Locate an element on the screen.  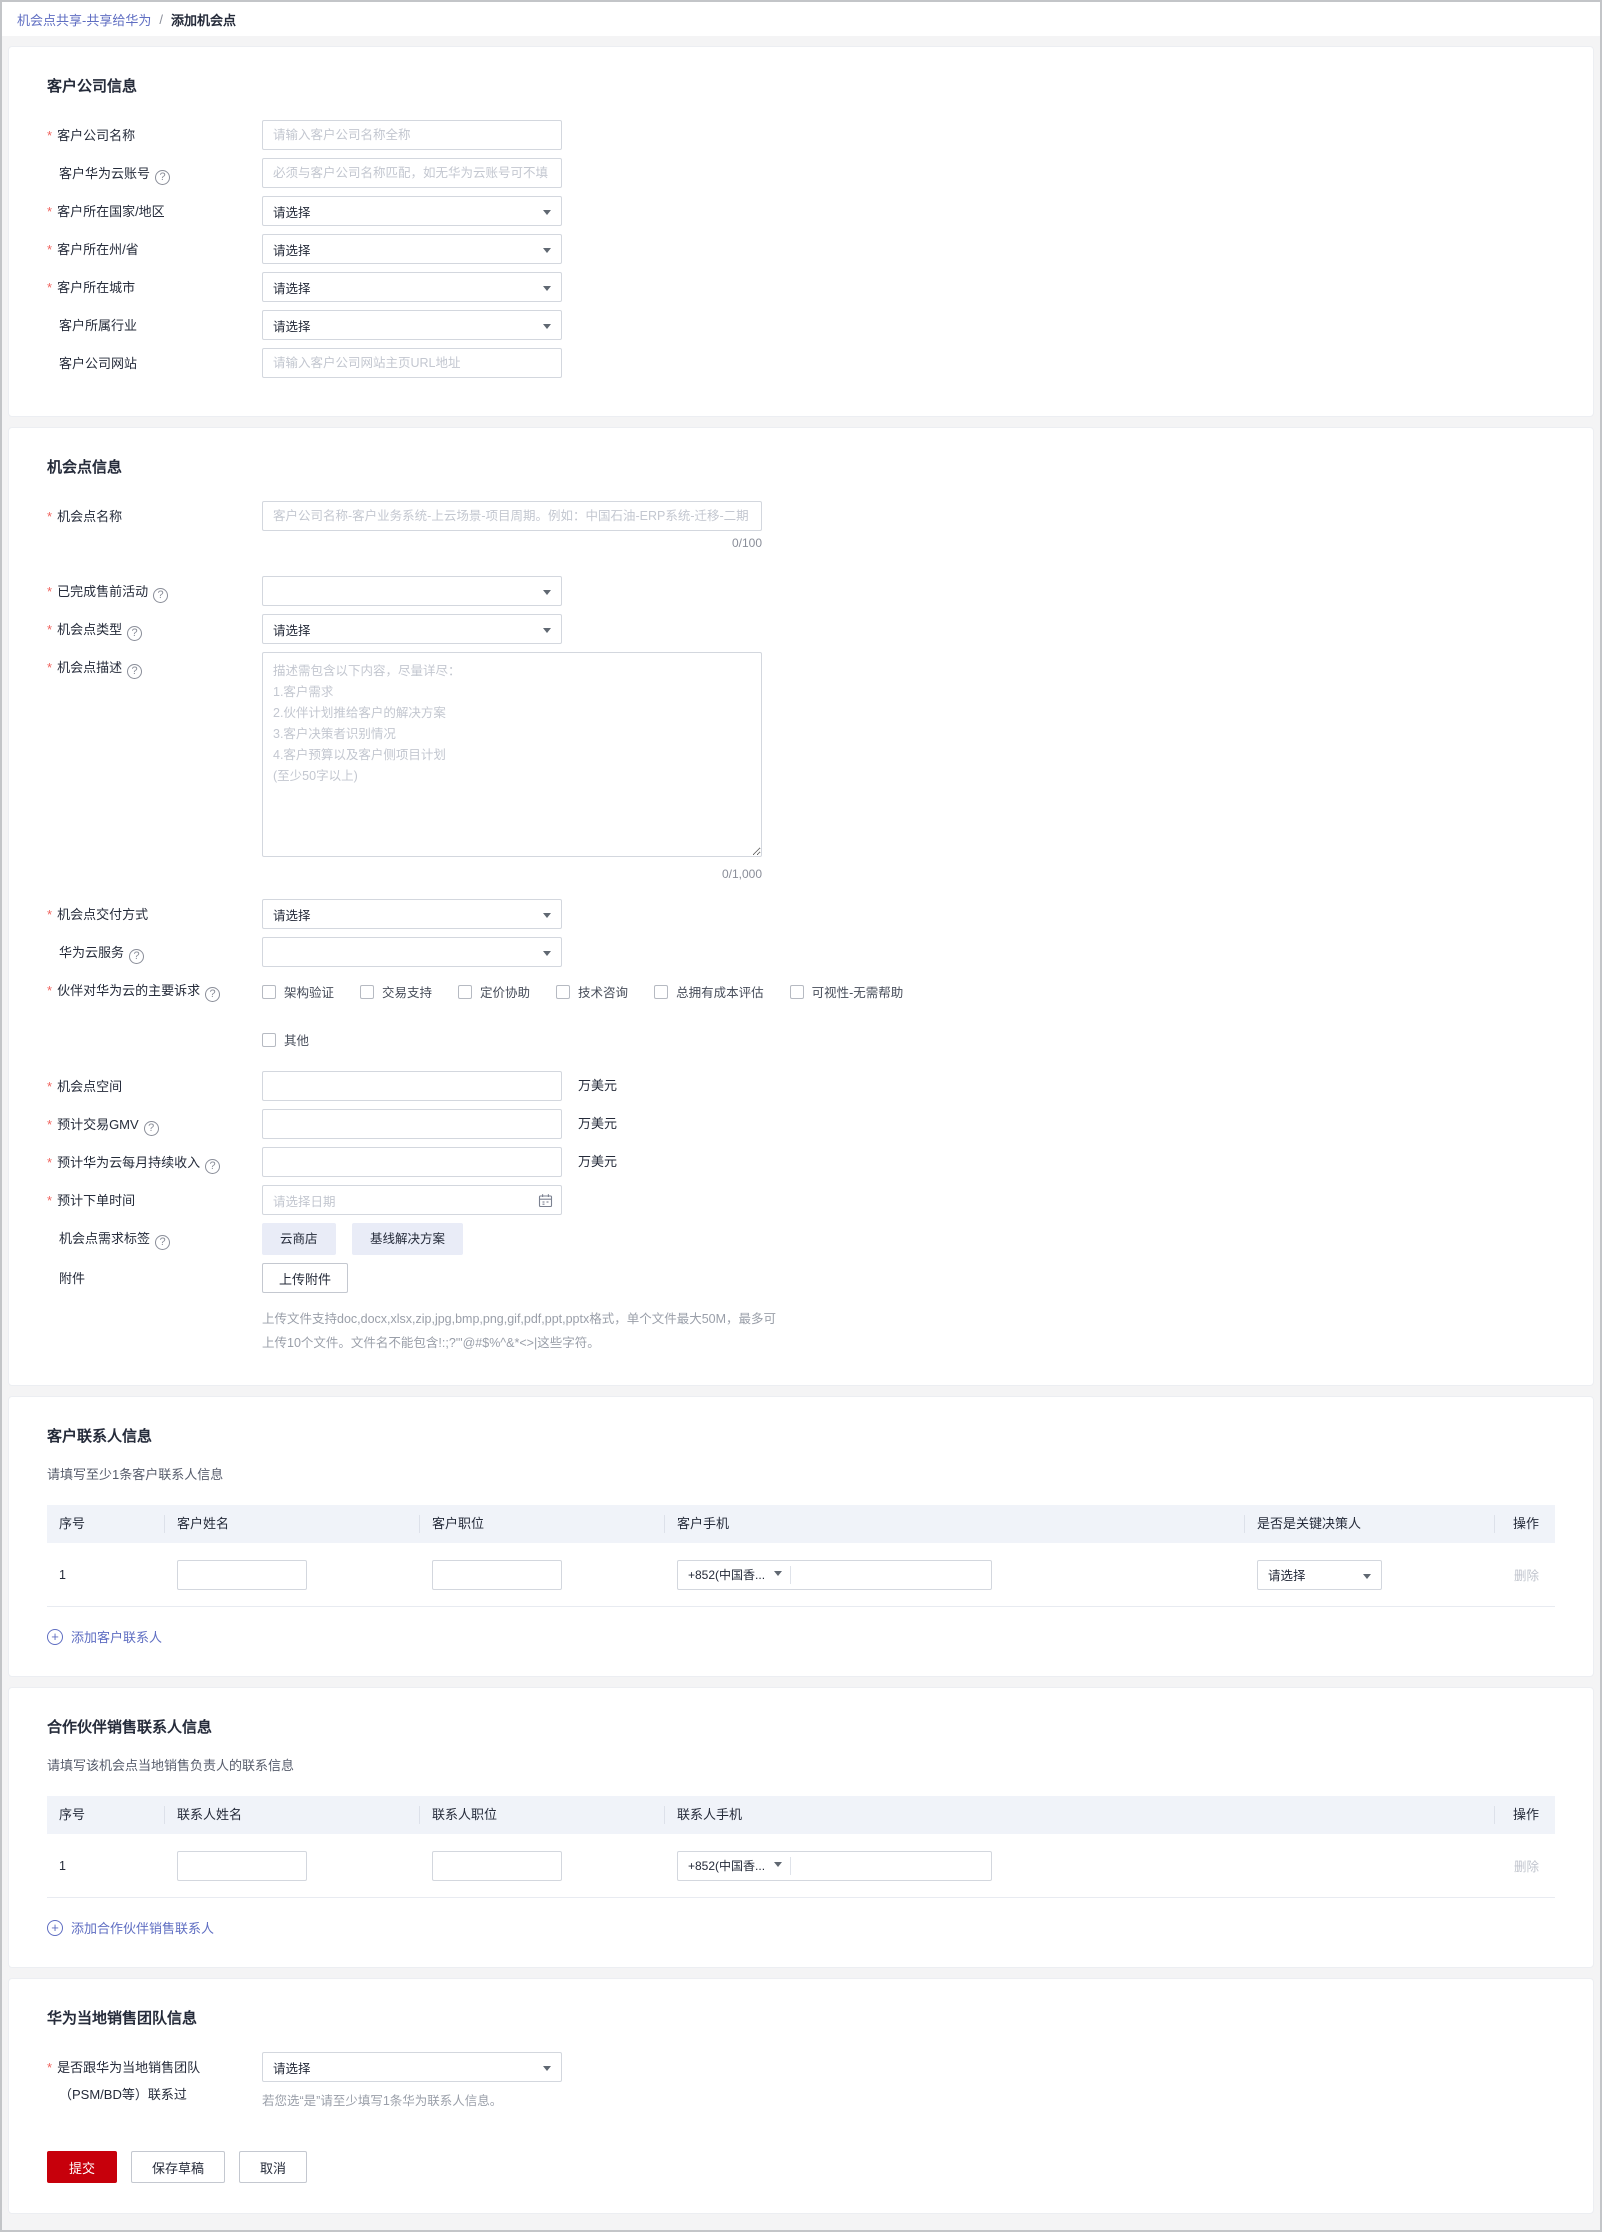
customer-title-input is located at coordinates (497, 1574).